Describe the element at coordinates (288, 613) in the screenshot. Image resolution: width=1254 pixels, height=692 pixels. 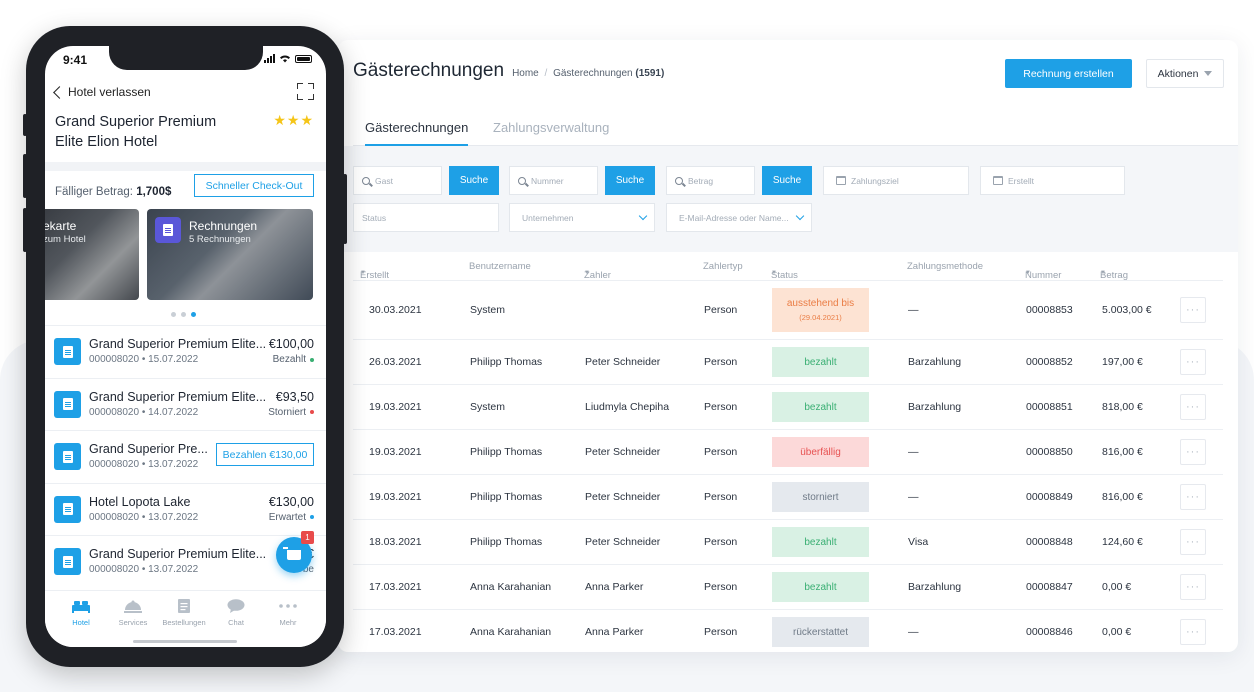
I see `tab-more: Mehr` at that location.